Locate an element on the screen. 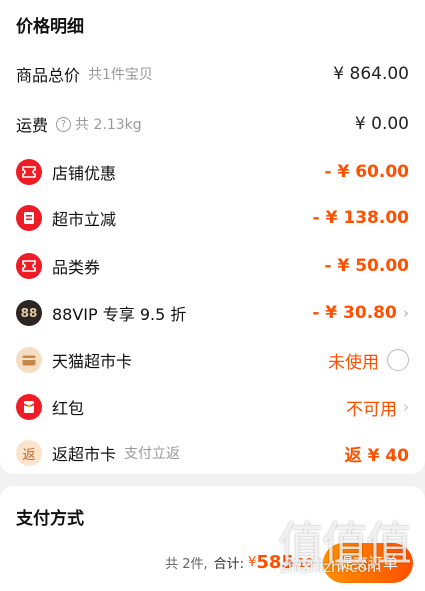 The width and height of the screenshot is (425, 591). shipping-value: ¥ 0.00 is located at coordinates (381, 124).